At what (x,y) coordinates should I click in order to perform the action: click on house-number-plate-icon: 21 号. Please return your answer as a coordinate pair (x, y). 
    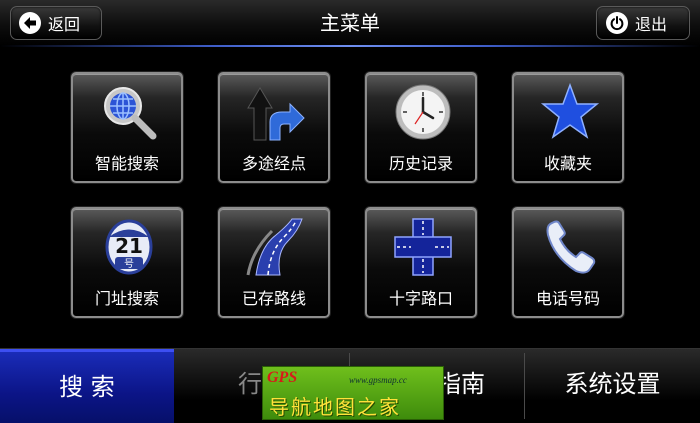
    Looking at the image, I should click on (129, 247).